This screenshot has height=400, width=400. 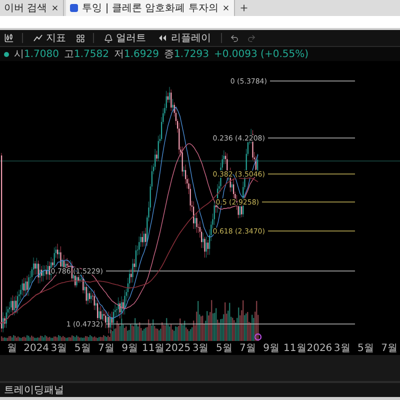 What do you see at coordinates (125, 38) in the screenshot?
I see `alert-button: 얼러트` at bounding box center [125, 38].